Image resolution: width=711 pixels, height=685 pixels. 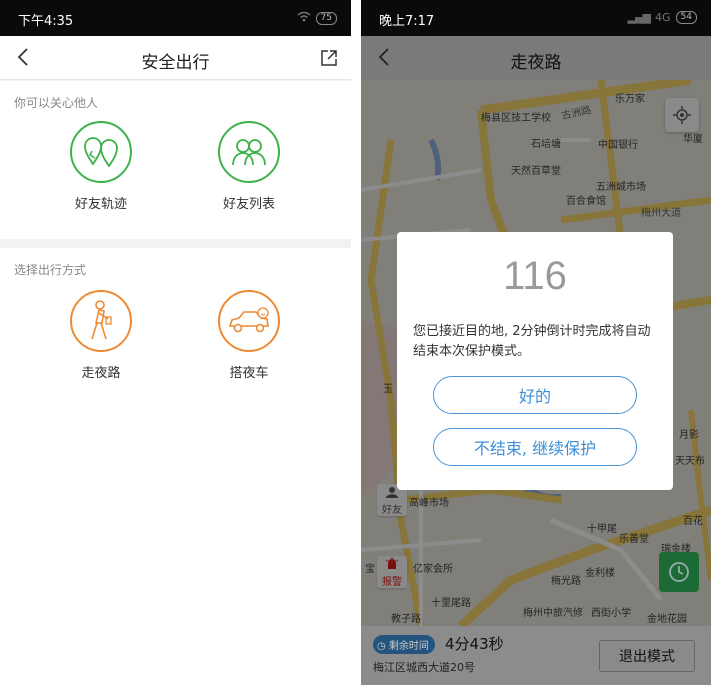 I want to click on address-text: 梅江区城西大道20号, so click(x=424, y=667).